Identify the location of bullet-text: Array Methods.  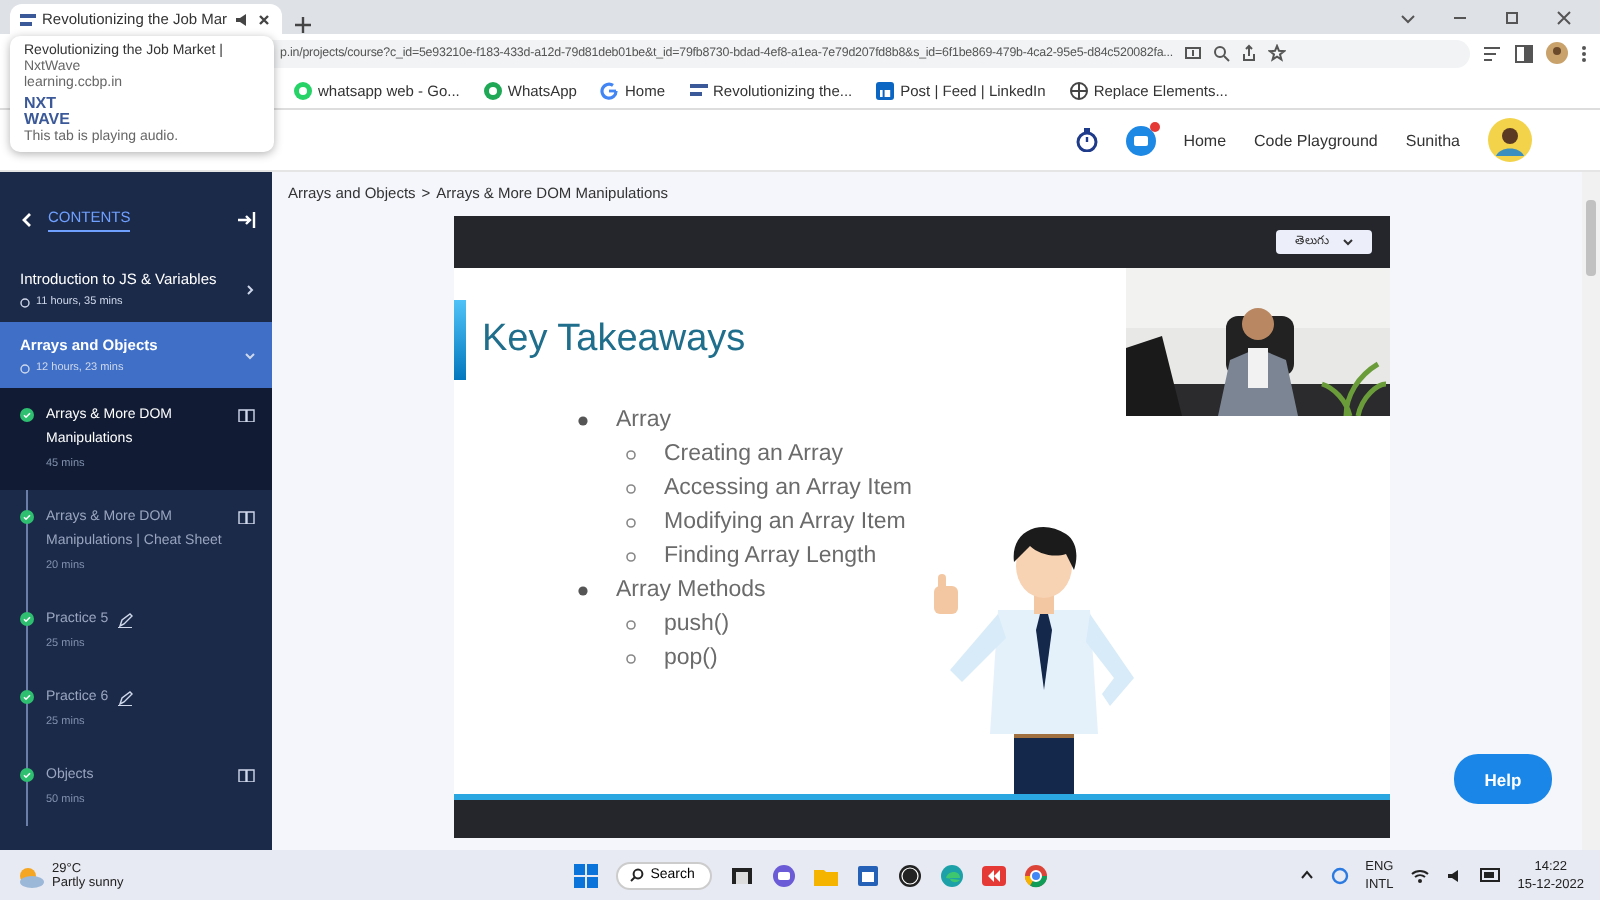
(691, 591).